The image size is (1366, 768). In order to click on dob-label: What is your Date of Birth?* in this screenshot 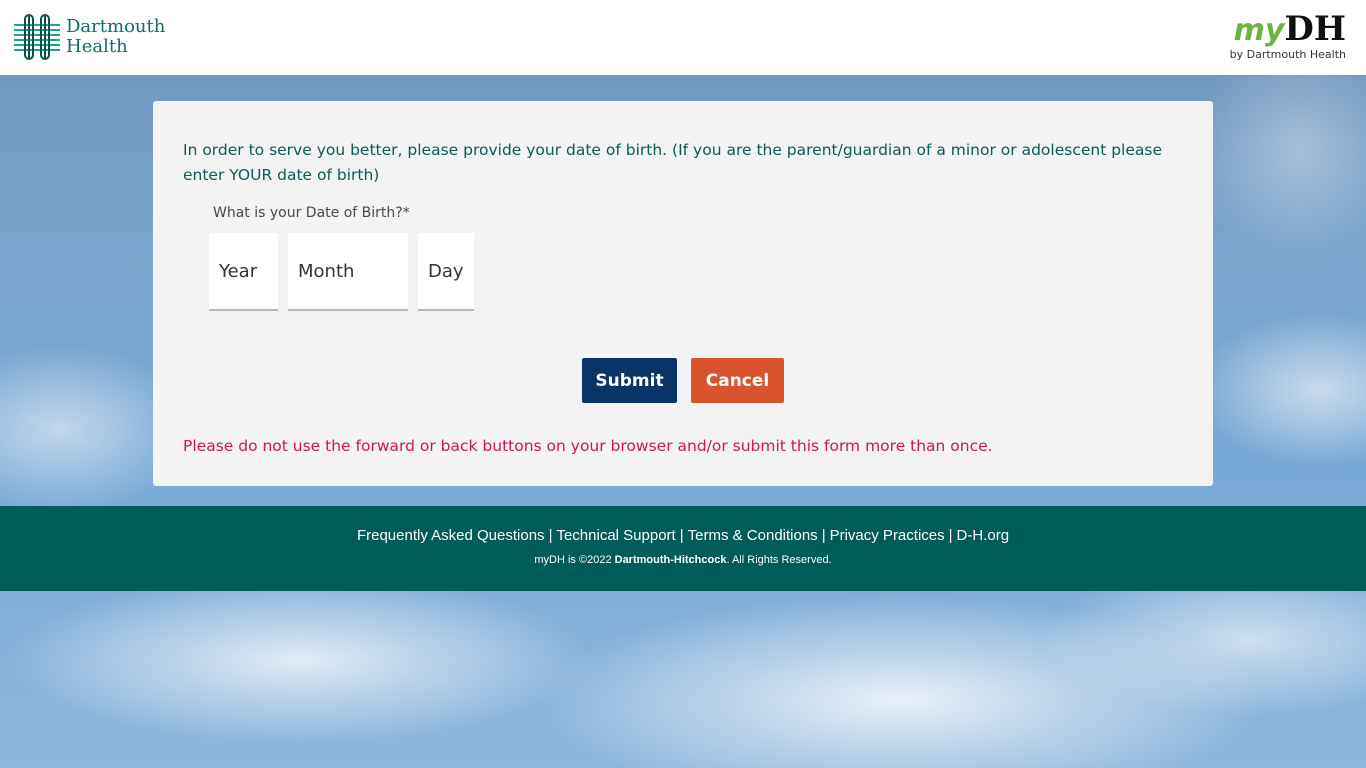, I will do `click(311, 213)`.